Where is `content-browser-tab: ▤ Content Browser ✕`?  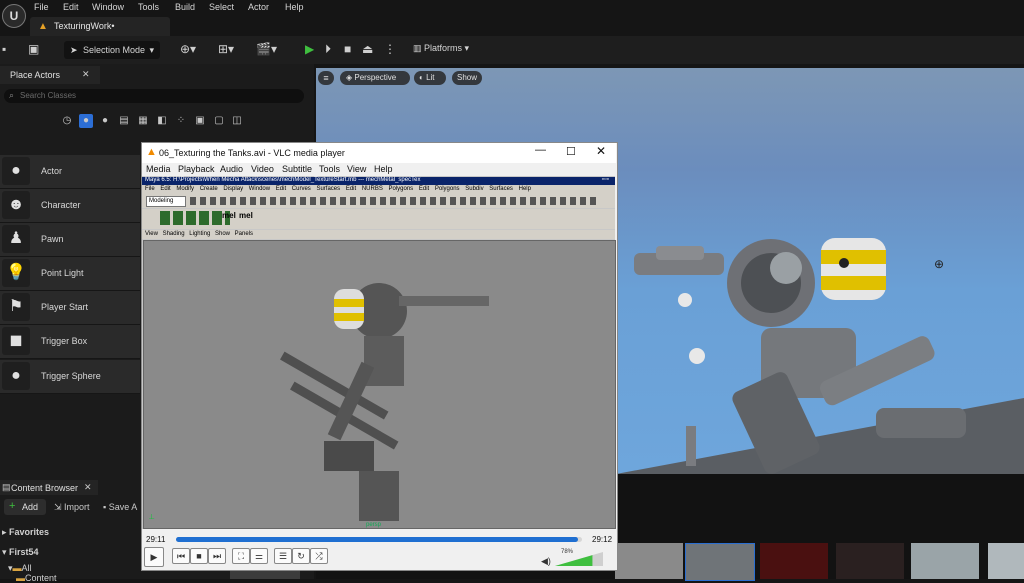 content-browser-tab: ▤ Content Browser ✕ is located at coordinates (49, 487).